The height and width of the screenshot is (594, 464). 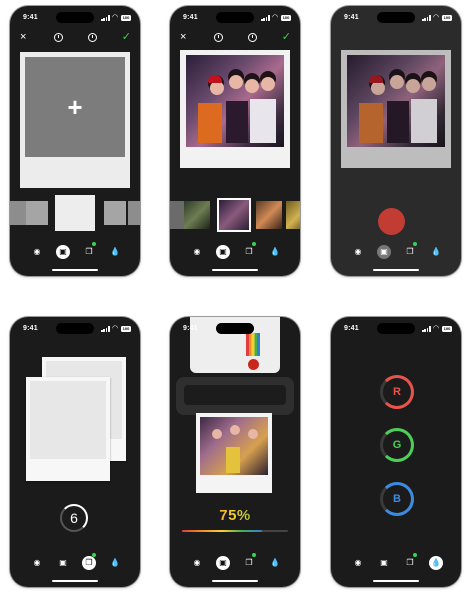 What do you see at coordinates (397, 392) in the screenshot?
I see `red-channel-ring: R` at bounding box center [397, 392].